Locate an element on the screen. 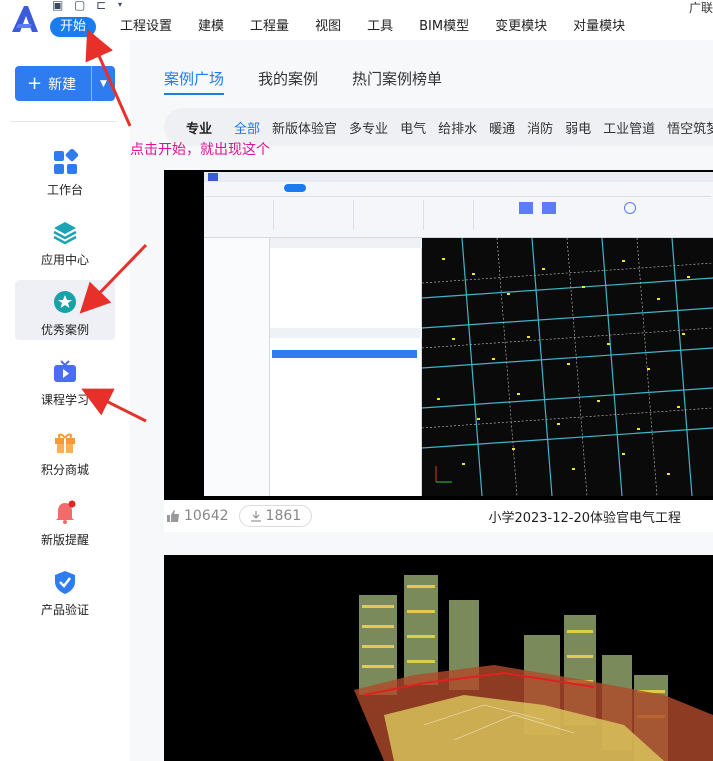 The height and width of the screenshot is (761, 713). user-name: 广联 is located at coordinates (701, 8).